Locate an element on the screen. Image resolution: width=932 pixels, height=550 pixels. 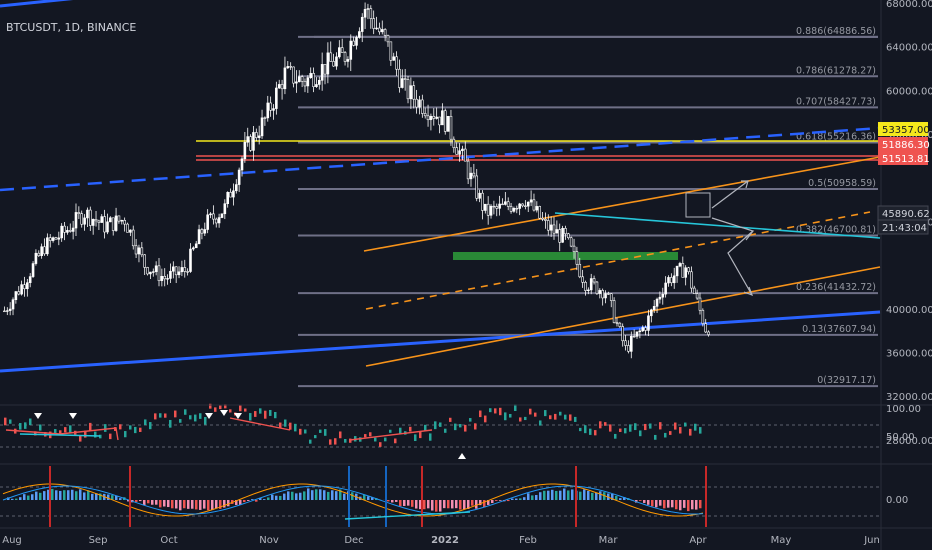
fib-label: 0.236(41432.72) is located at coordinates (836, 287).